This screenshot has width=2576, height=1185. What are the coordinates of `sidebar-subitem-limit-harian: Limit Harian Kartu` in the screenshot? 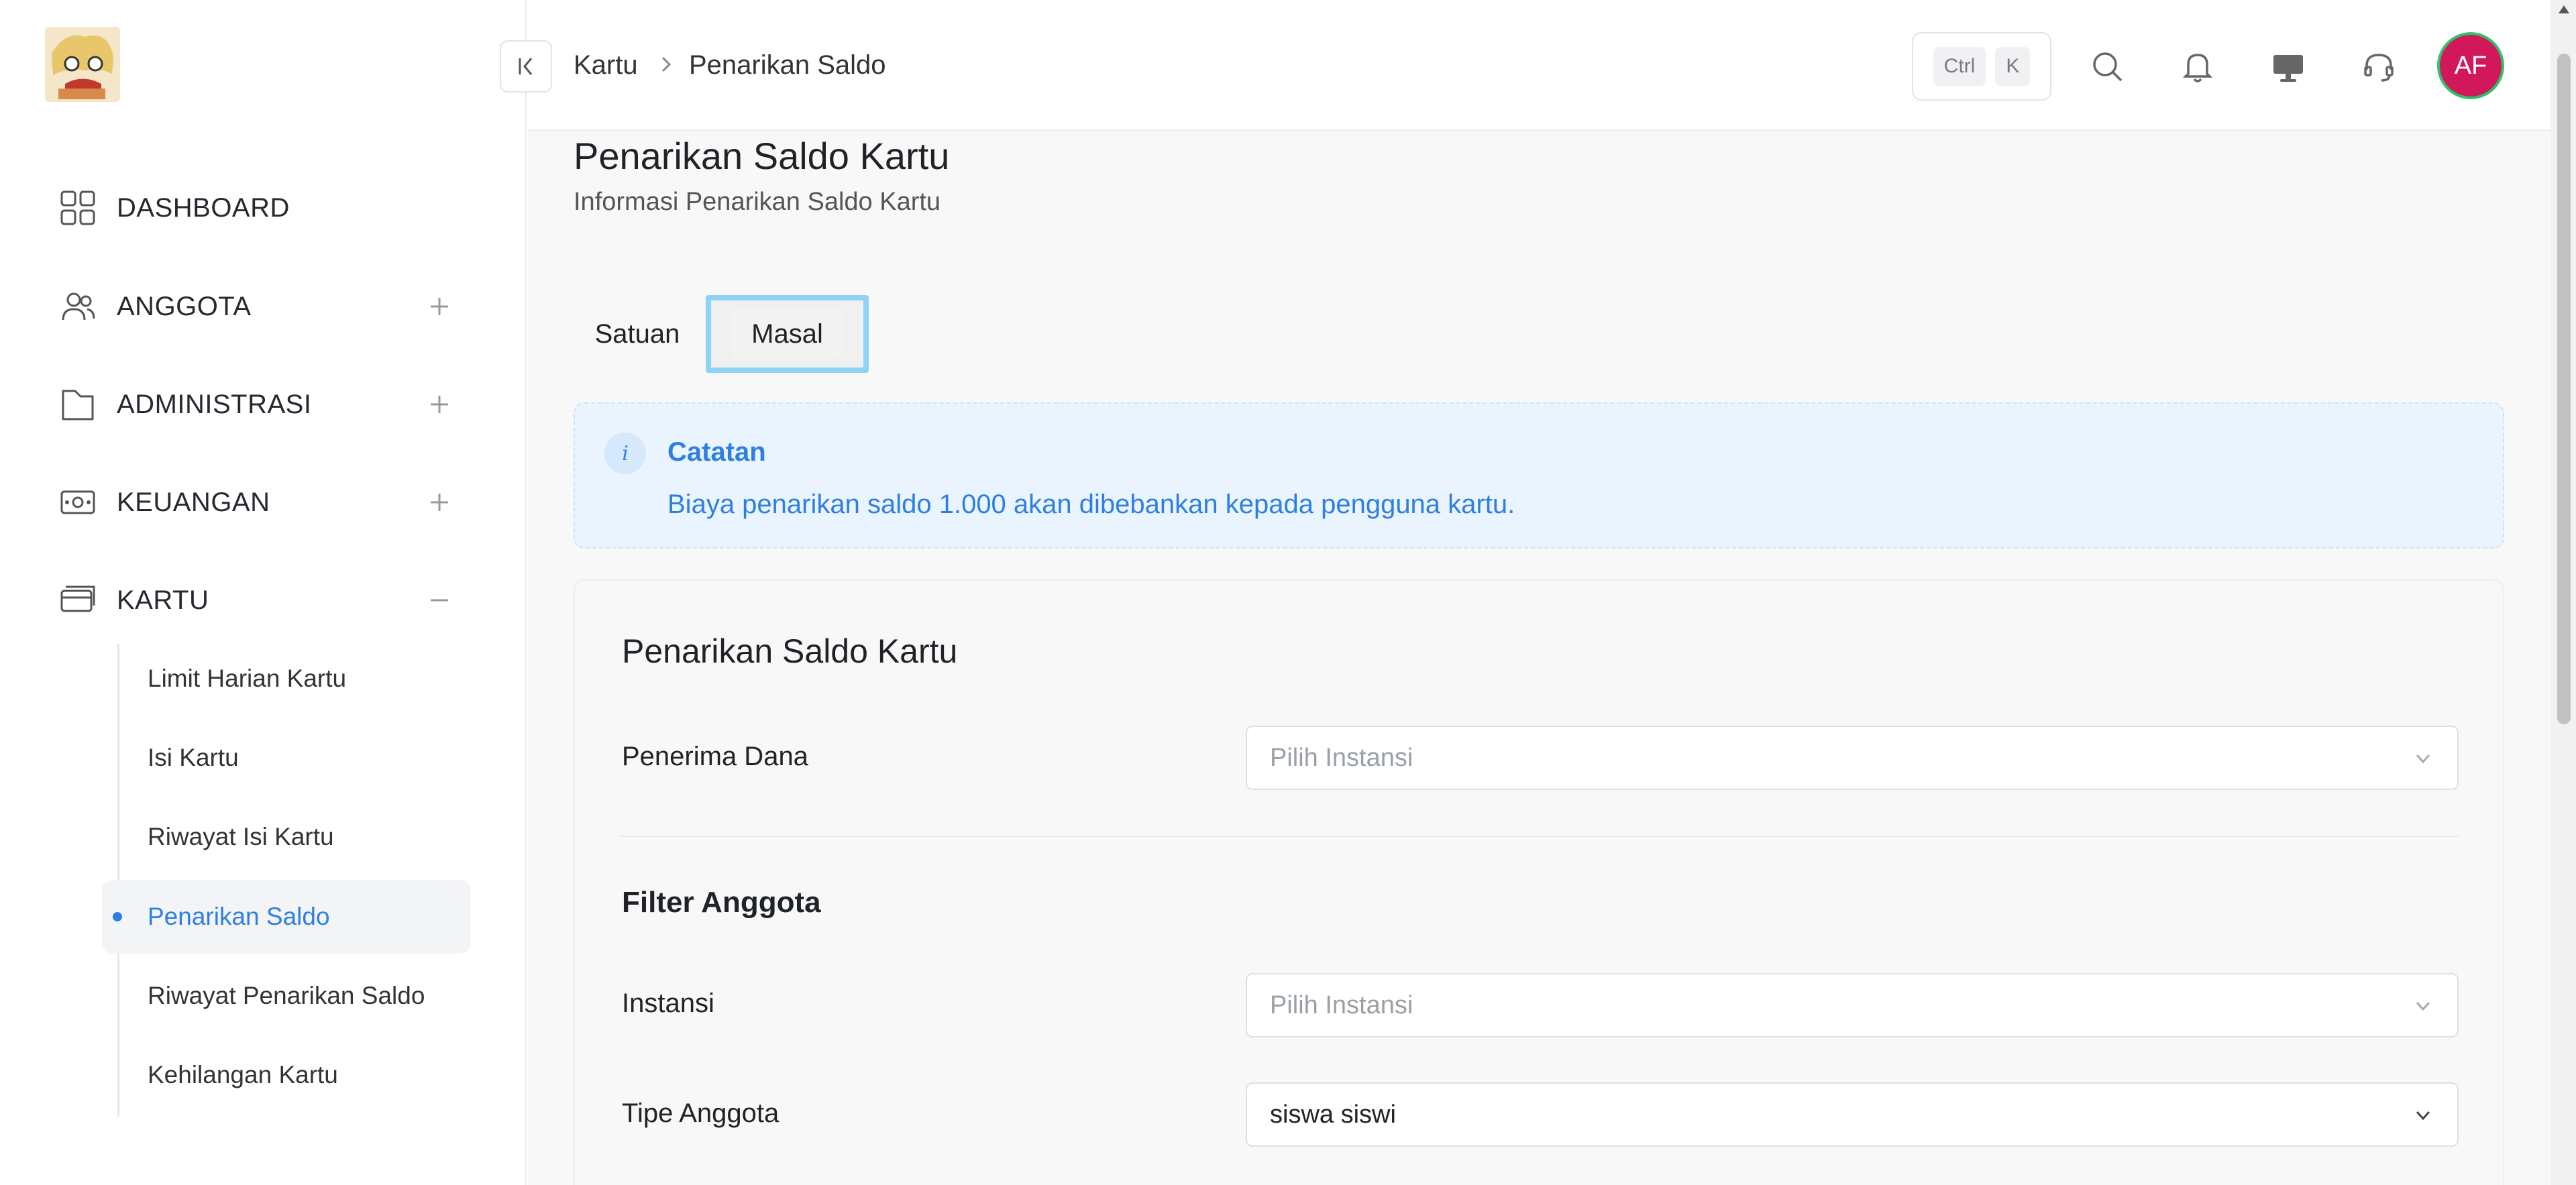 It's located at (286, 679).